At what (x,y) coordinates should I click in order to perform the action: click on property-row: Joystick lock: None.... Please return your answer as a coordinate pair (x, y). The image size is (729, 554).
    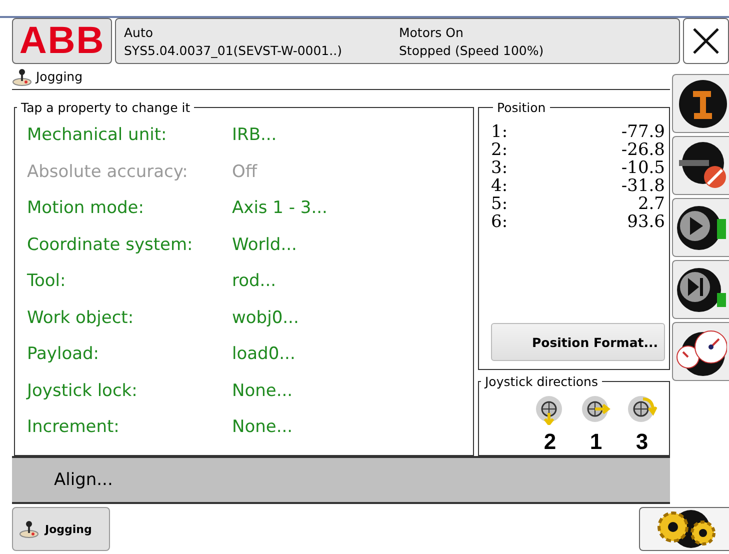
    Looking at the image, I should click on (244, 390).